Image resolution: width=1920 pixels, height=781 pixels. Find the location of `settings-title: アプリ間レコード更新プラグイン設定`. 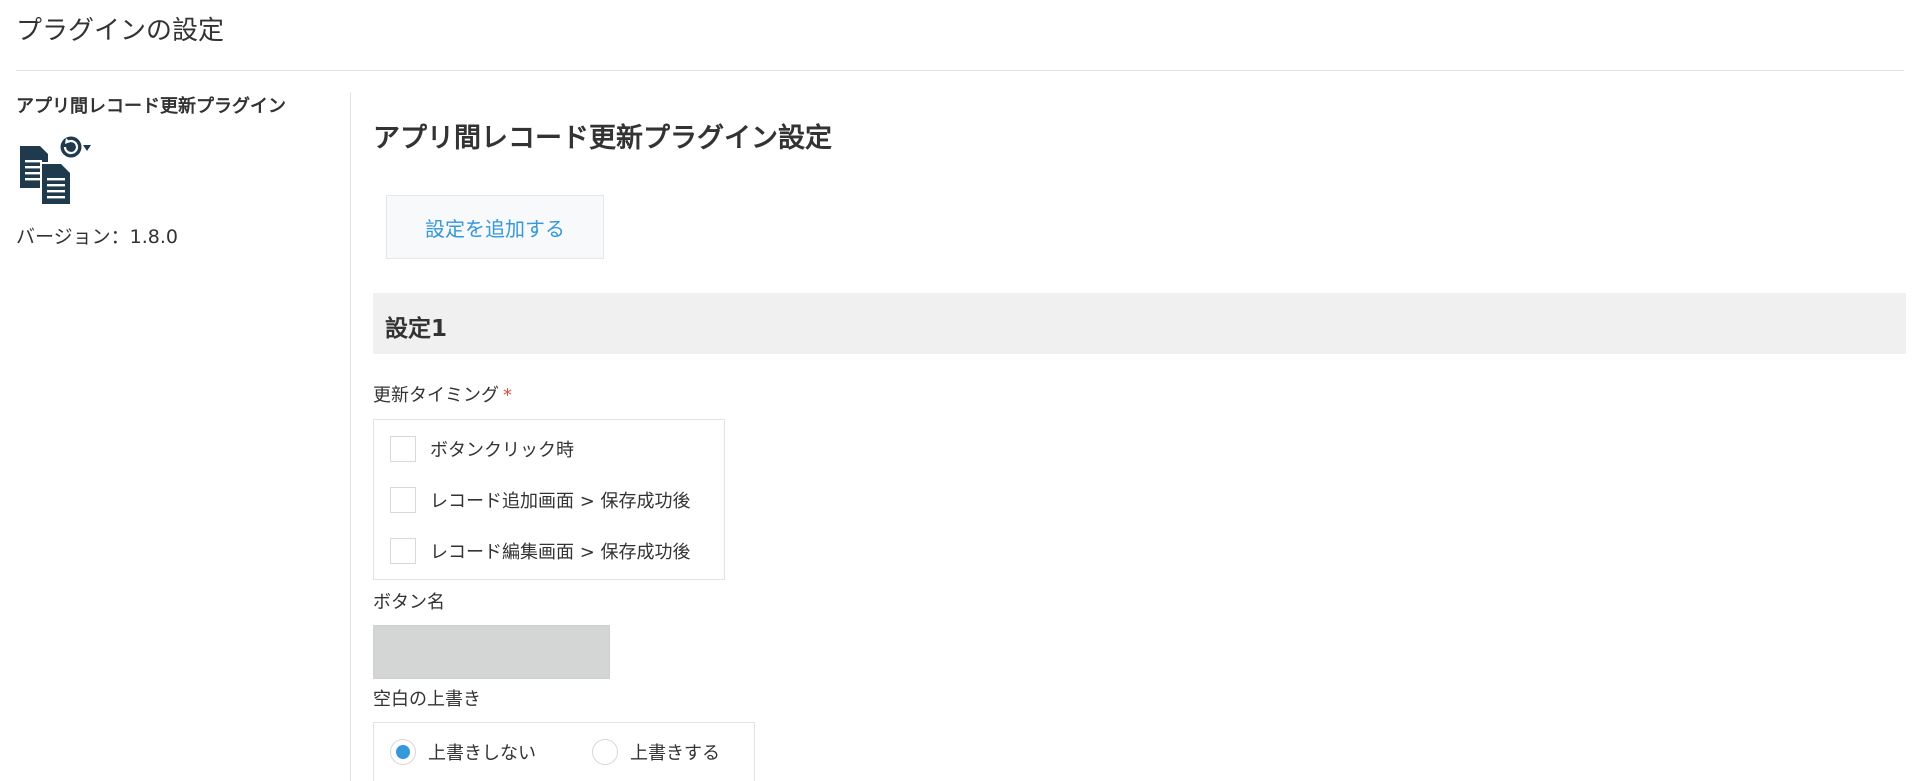

settings-title: アプリ間レコード更新プラグイン設定 is located at coordinates (602, 138).